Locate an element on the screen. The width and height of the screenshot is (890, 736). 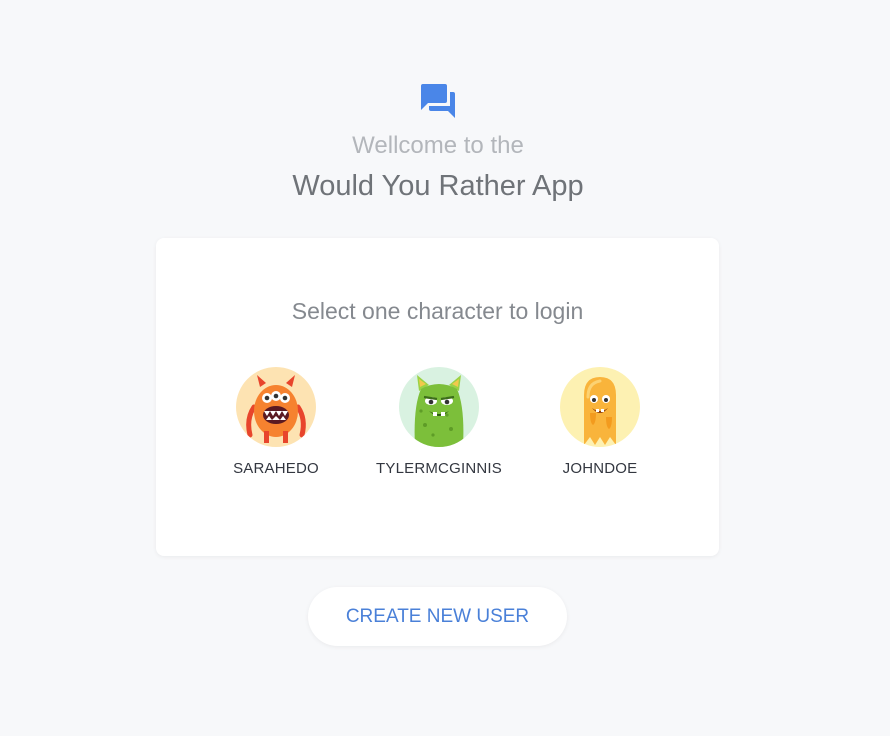
character-tylermcginnis: TYLERMCGINNIS is located at coordinates (439, 422).